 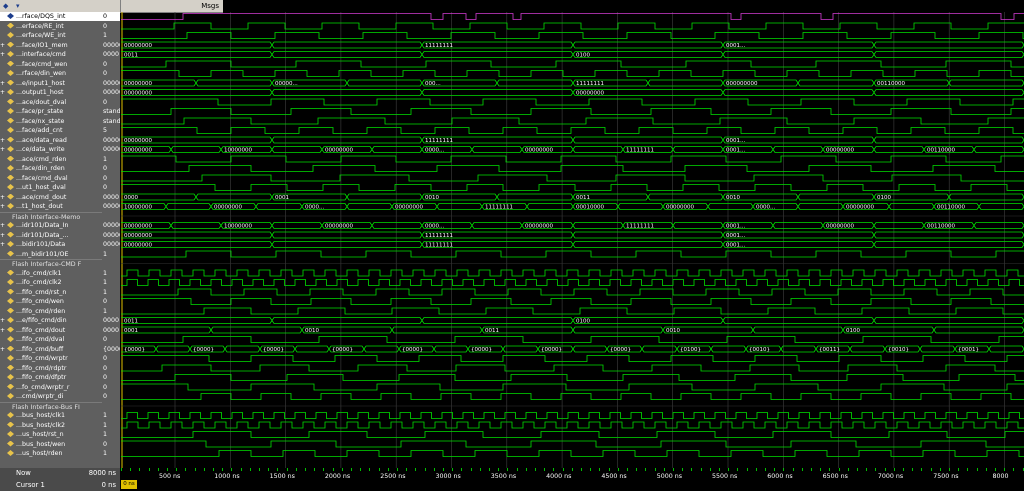 What do you see at coordinates (111, 206) in the screenshot?
I see `signal-value: 00000000` at bounding box center [111, 206].